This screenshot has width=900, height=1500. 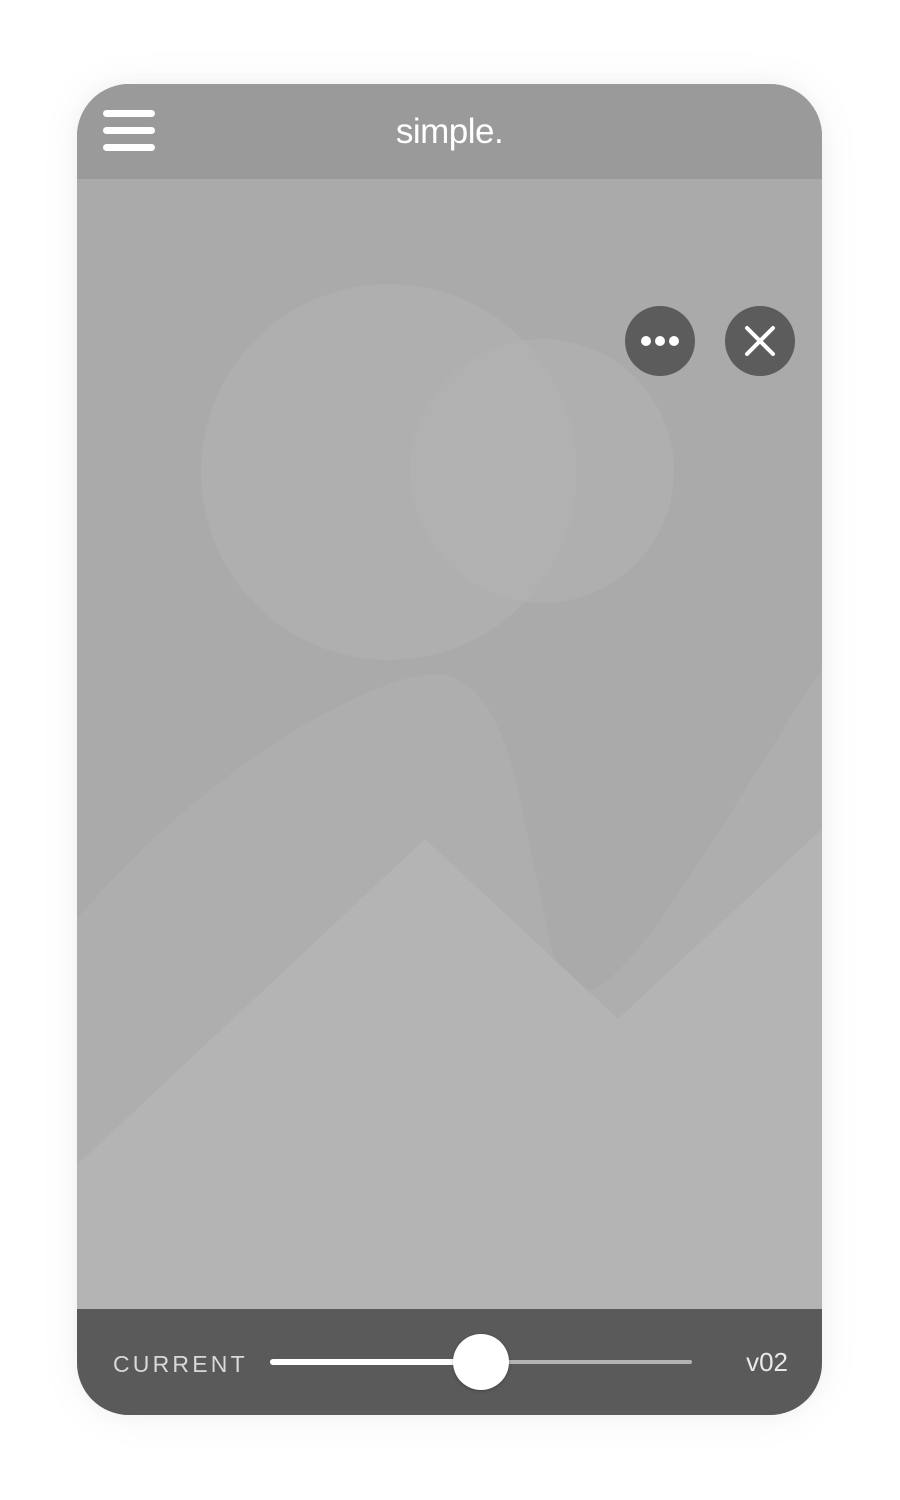 What do you see at coordinates (180, 1364) in the screenshot?
I see `current-label: CURRENT` at bounding box center [180, 1364].